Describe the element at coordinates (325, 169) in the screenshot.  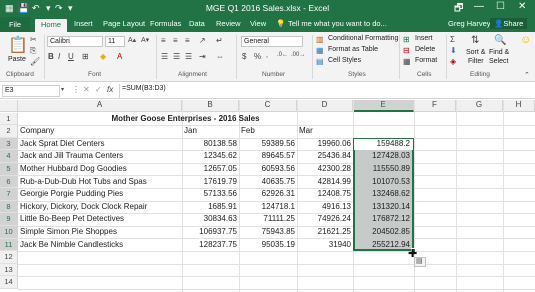
I see `cell-mar: 42300.28` at that location.